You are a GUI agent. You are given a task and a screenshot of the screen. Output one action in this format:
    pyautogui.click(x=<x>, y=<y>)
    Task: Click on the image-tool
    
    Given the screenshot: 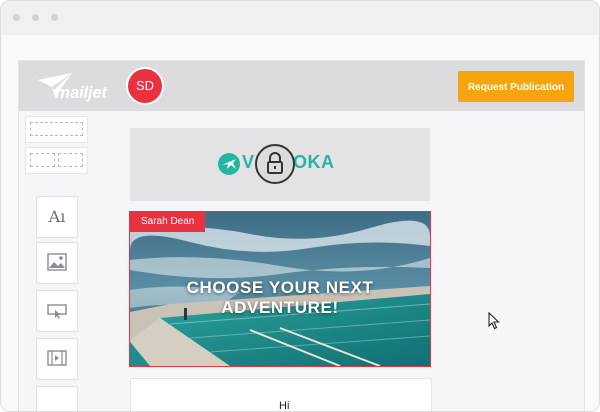 What is the action you would take?
    pyautogui.click(x=57, y=263)
    